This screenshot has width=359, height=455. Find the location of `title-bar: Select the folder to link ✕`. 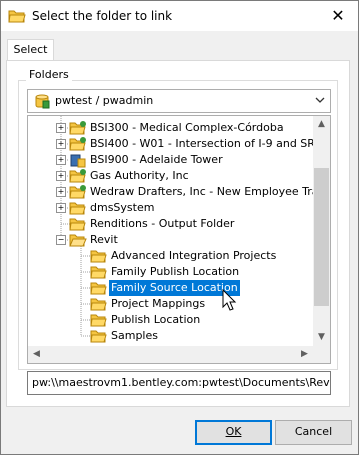

title-bar: Select the folder to link ✕ is located at coordinates (179, 16).